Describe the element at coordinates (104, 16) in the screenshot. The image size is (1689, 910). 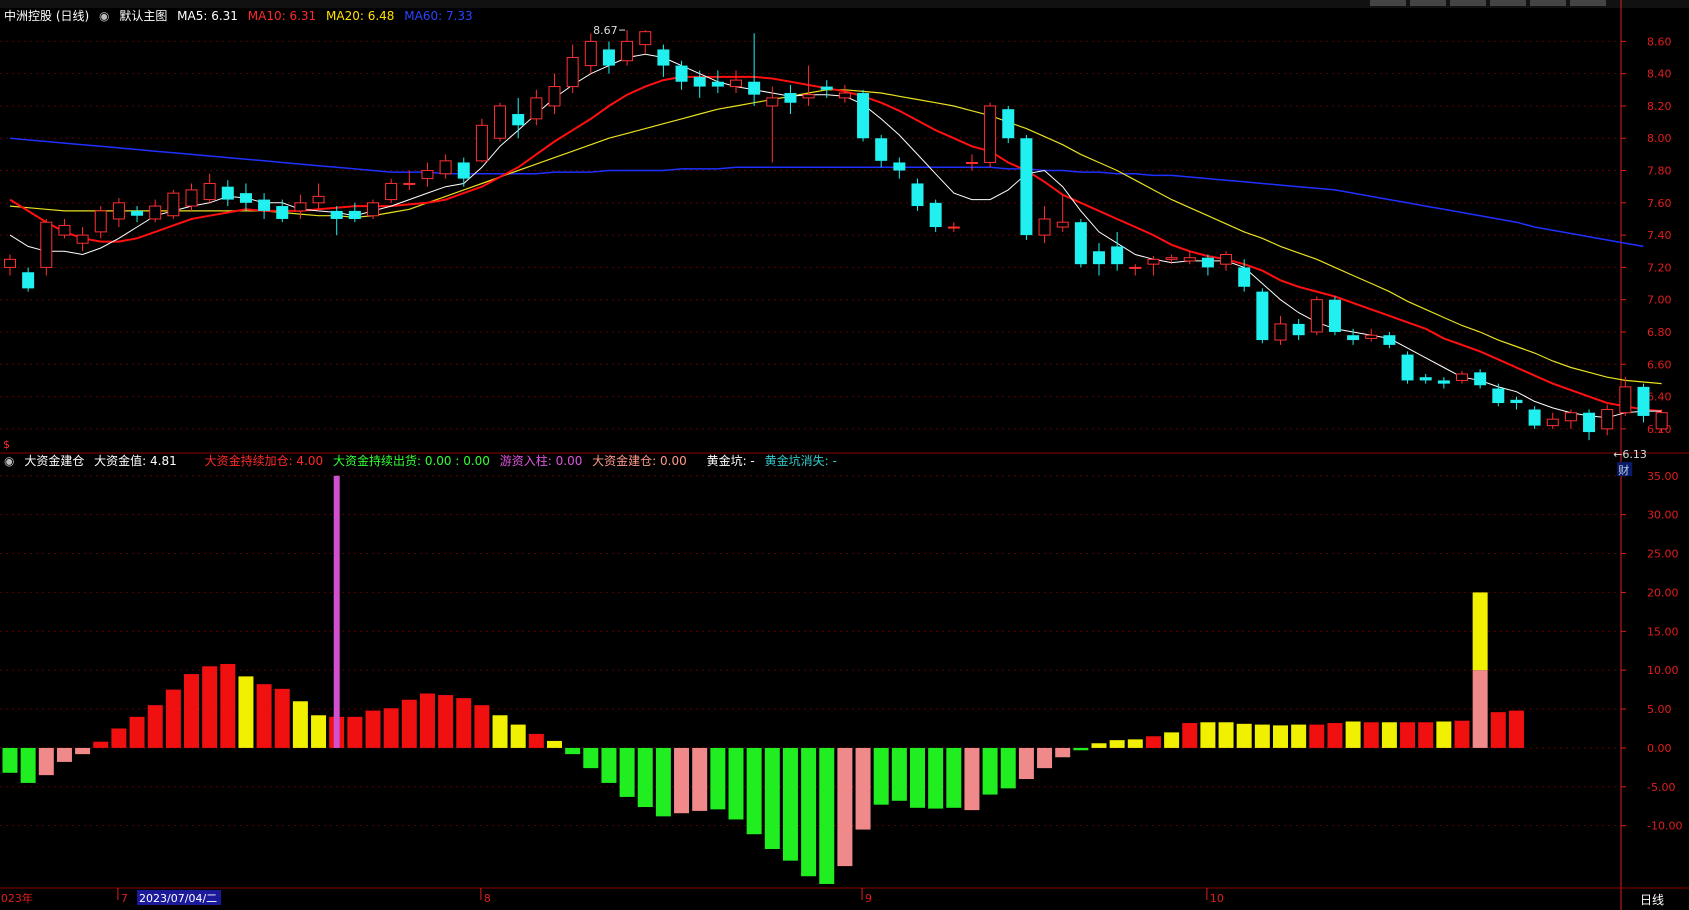
I see `dropdown-icon: ◉` at that location.